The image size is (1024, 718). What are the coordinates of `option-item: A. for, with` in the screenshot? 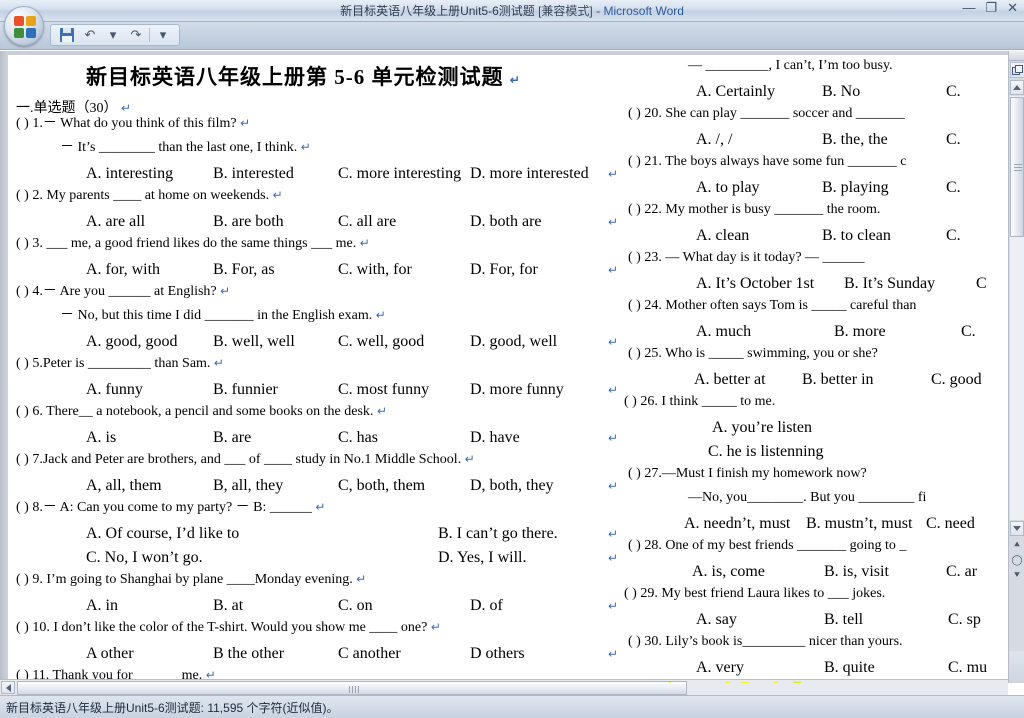 It's located at (123, 270).